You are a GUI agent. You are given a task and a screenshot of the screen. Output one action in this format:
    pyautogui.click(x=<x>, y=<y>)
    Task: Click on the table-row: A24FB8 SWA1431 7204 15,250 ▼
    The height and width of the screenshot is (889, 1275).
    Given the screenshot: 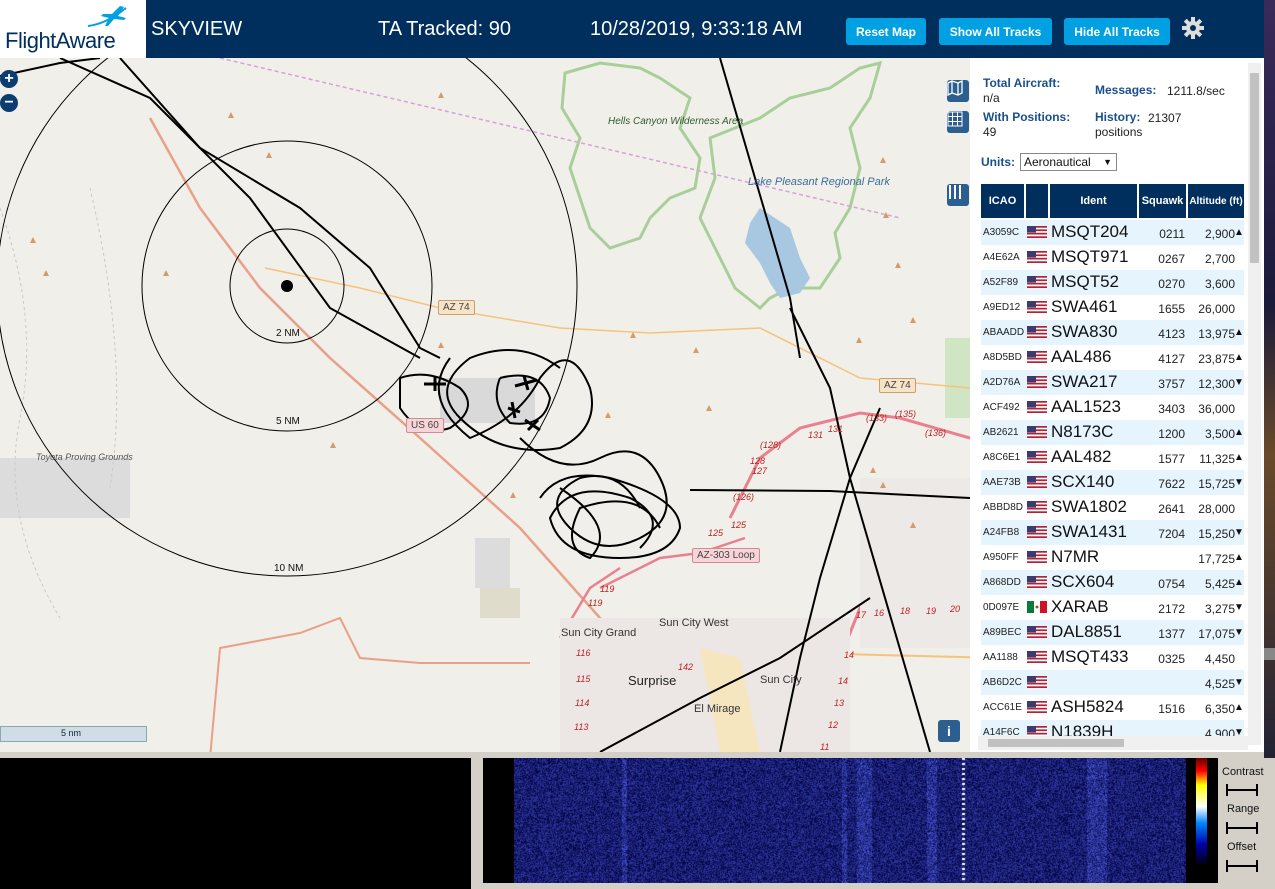 What is the action you would take?
    pyautogui.click(x=1112, y=532)
    